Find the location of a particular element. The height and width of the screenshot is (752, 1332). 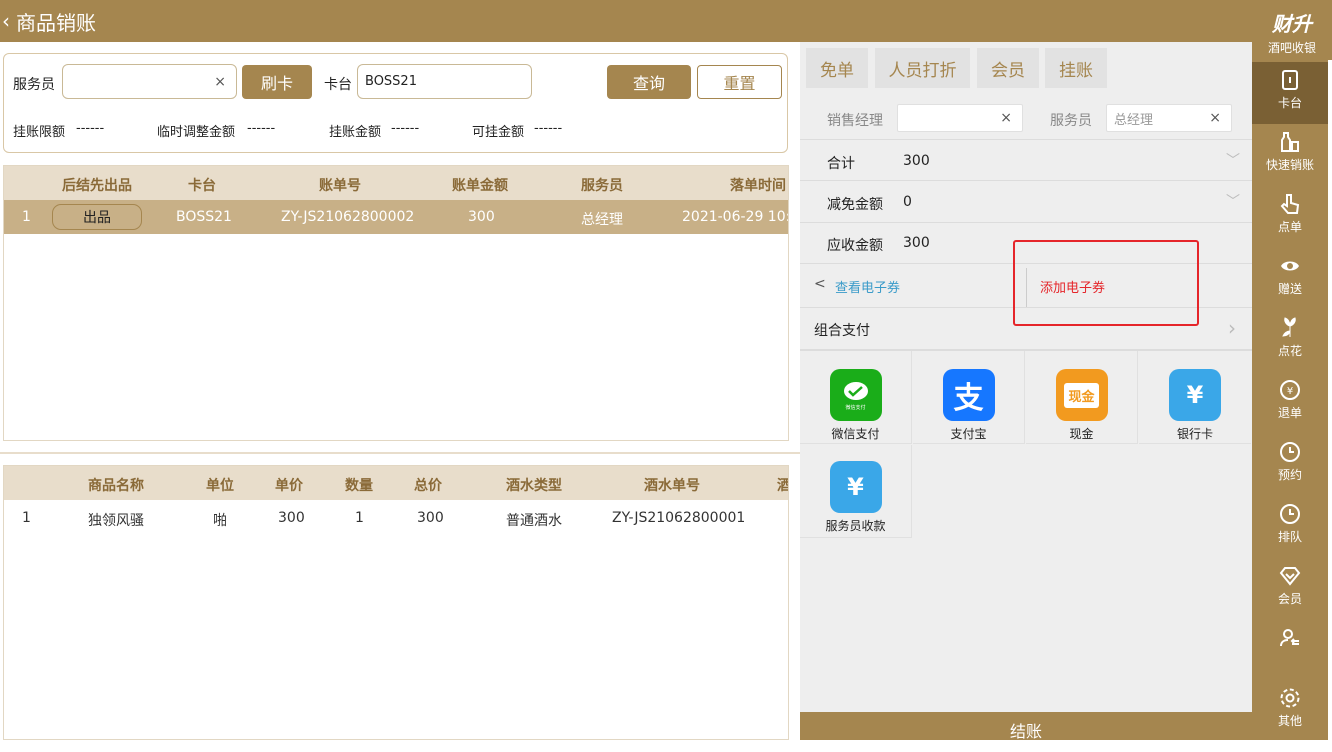

pay-bank-card: ¥ 银行卡 is located at coordinates (1195, 397).